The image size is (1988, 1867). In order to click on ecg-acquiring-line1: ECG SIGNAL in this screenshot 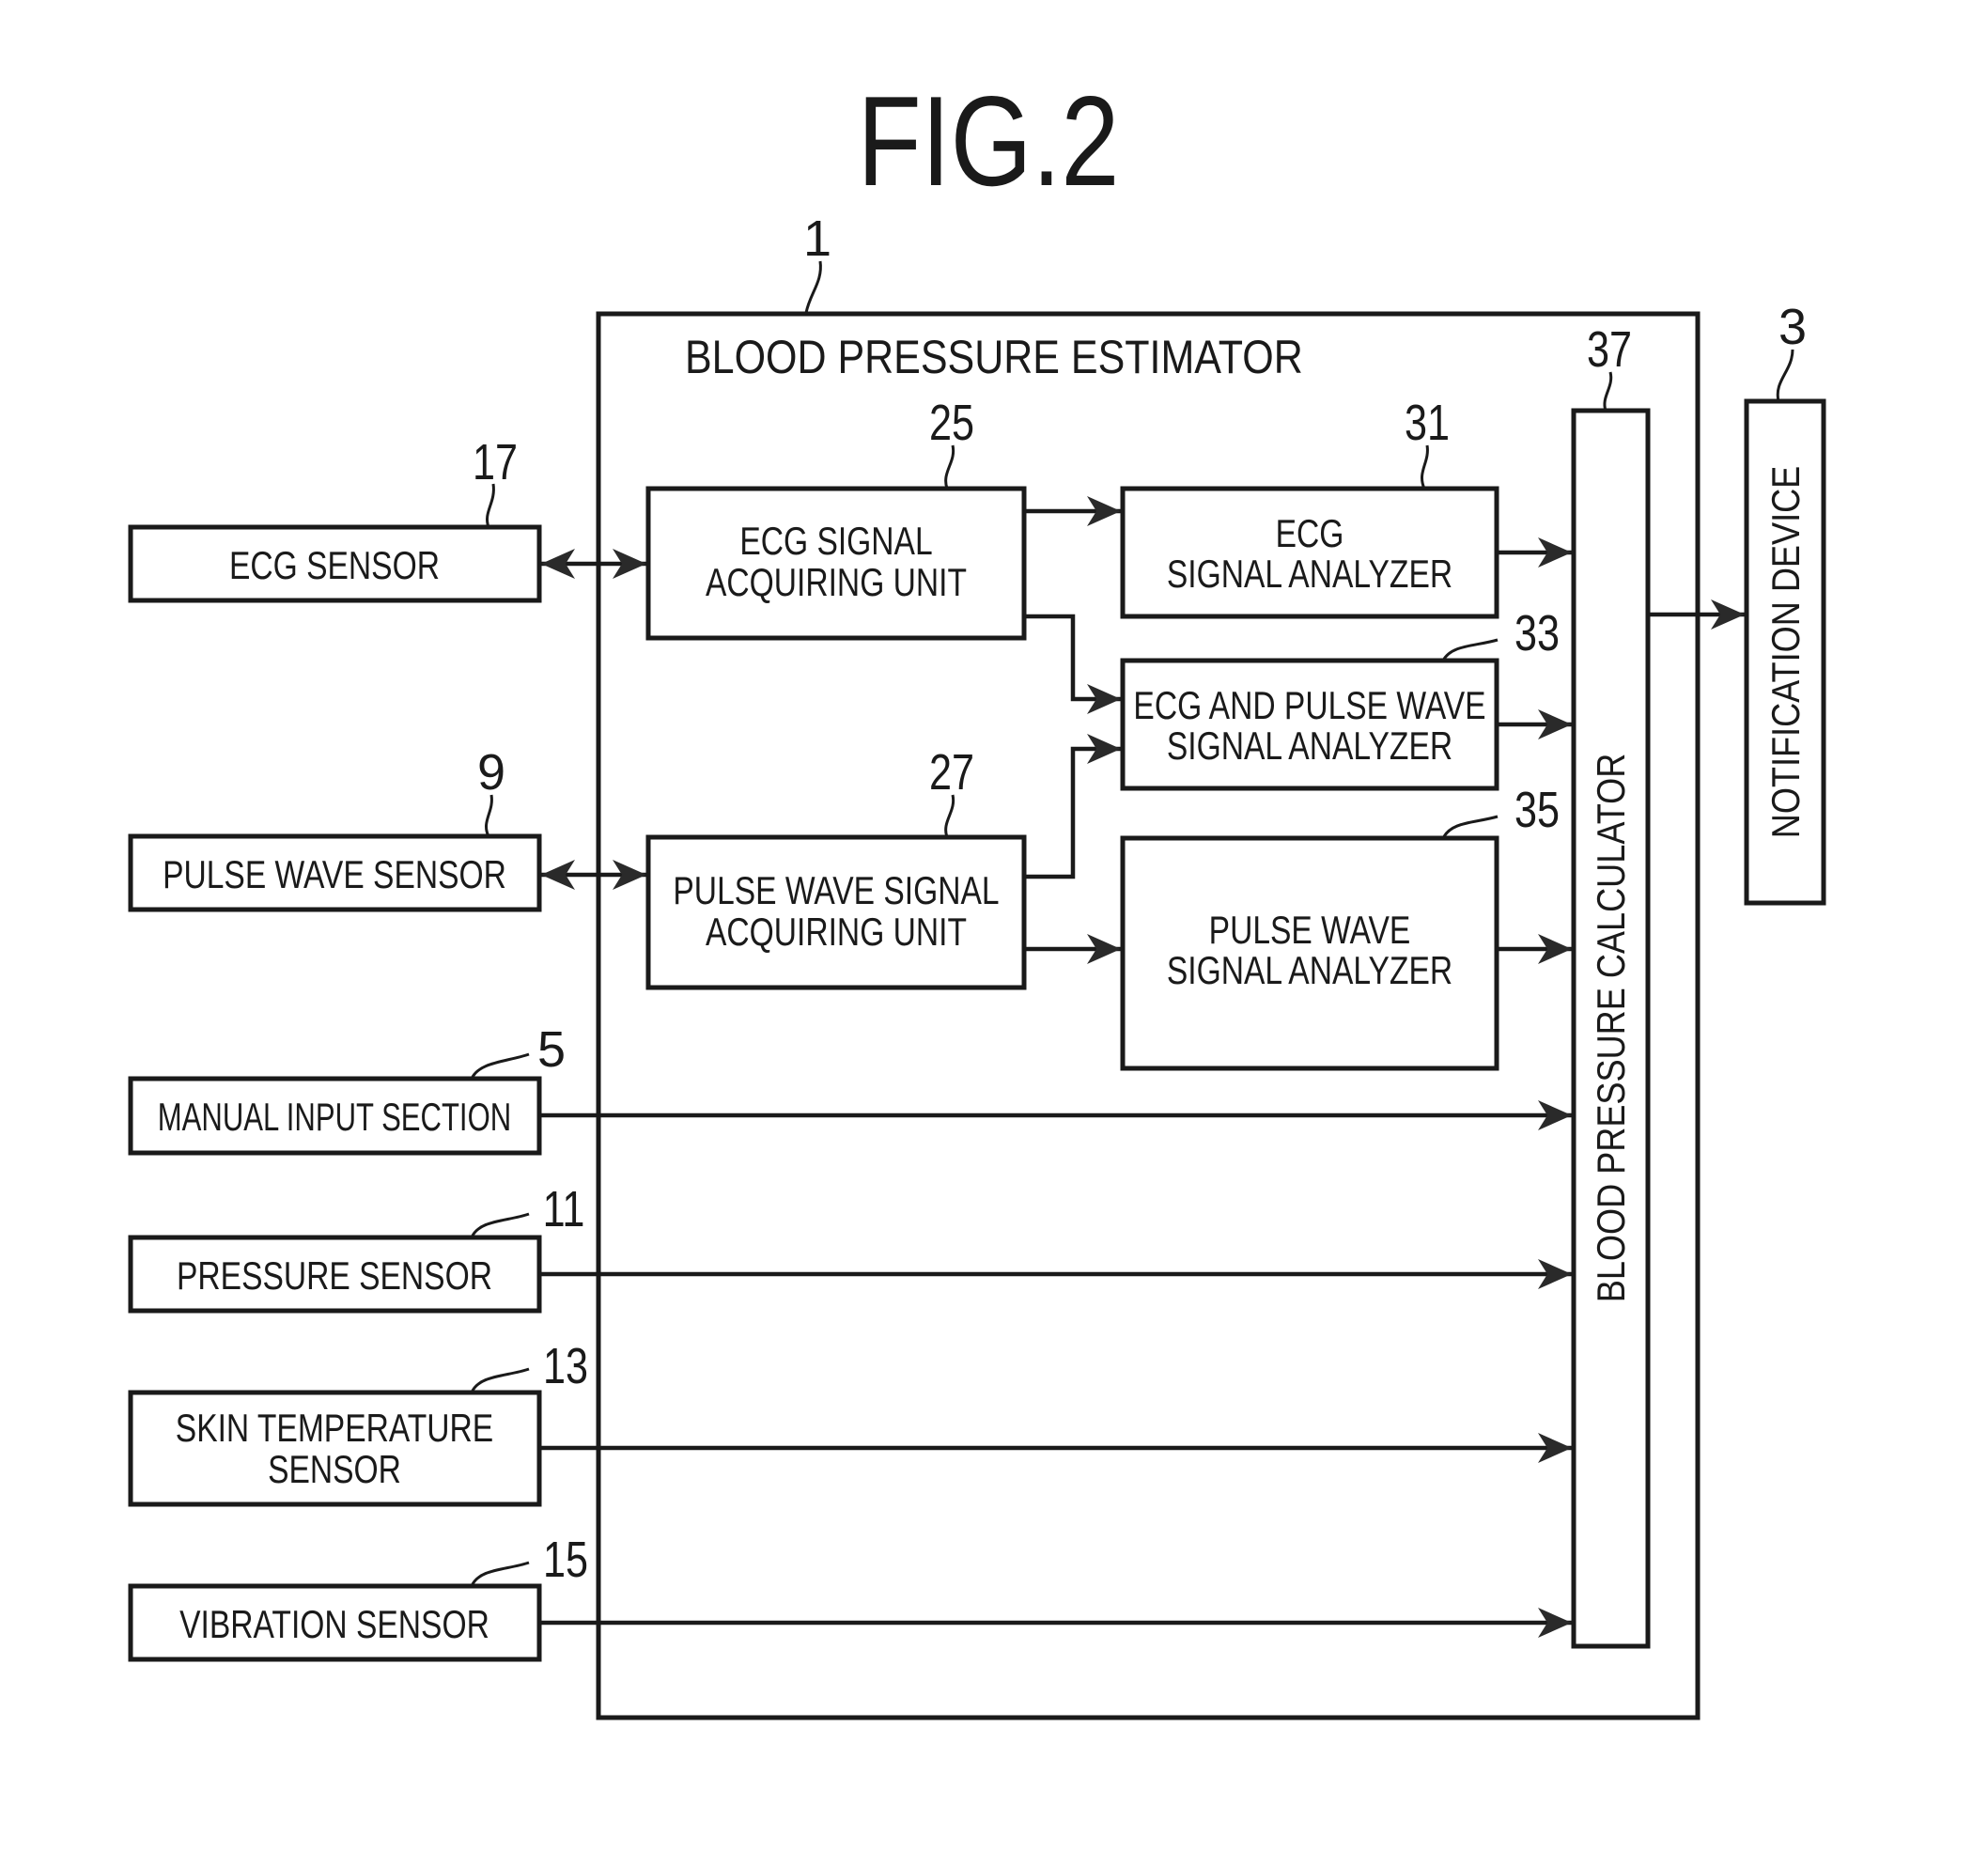, I will do `click(835, 542)`.